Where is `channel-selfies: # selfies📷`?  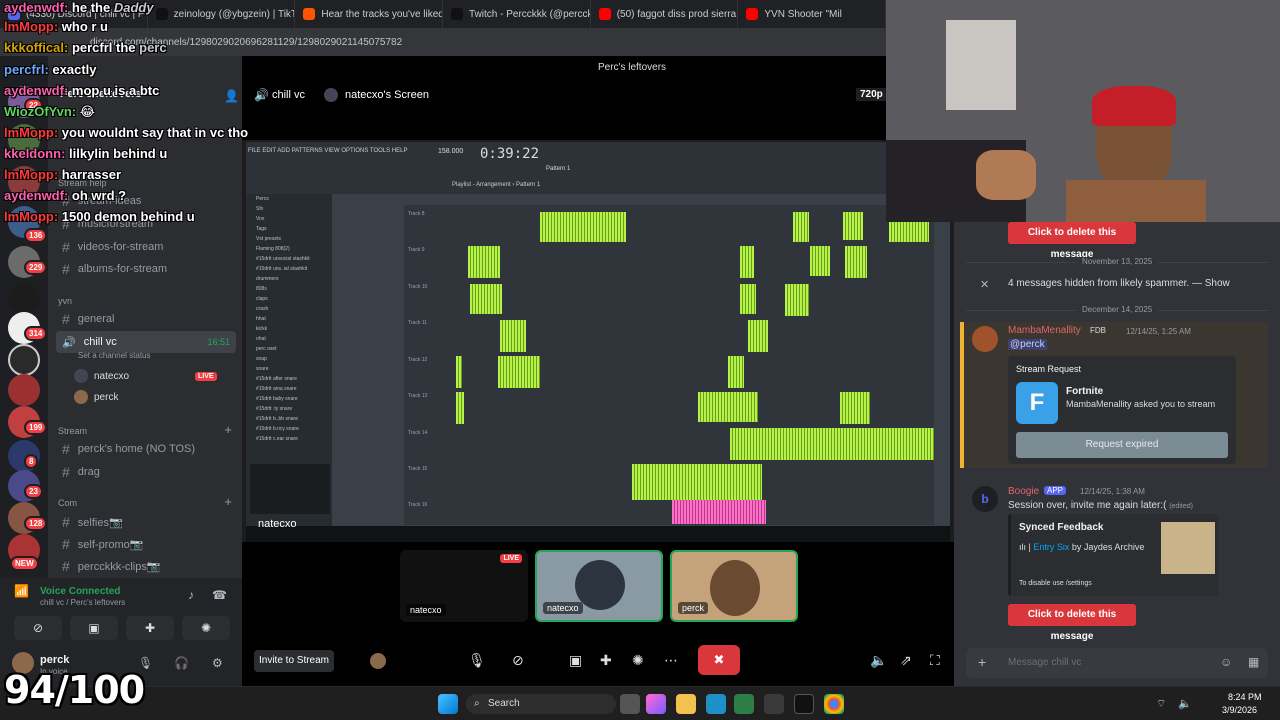 channel-selfies: # selfies📷 is located at coordinates (146, 522).